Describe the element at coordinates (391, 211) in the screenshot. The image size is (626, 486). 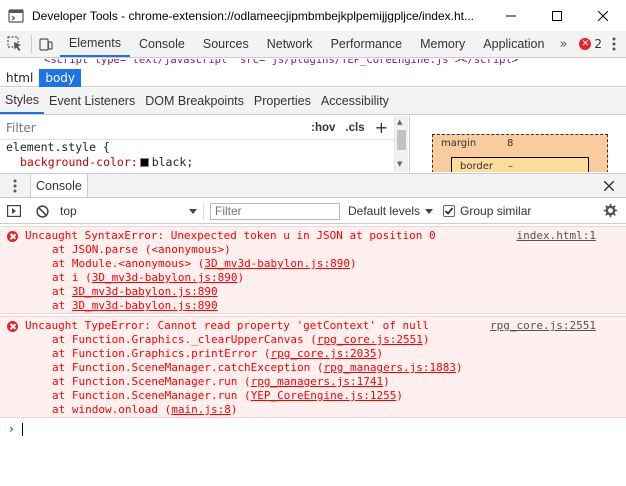
I see `log-levels-dropdown: Default levels` at that location.